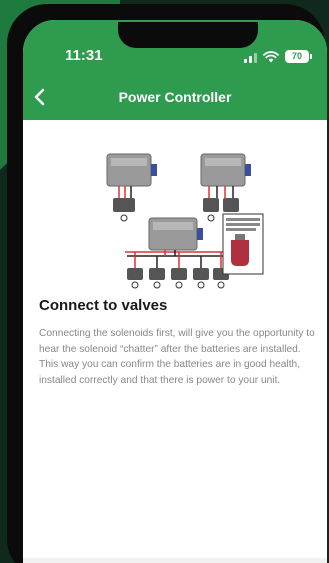 The height and width of the screenshot is (563, 329). I want to click on navigation-bar: Power Controller, so click(175, 97).